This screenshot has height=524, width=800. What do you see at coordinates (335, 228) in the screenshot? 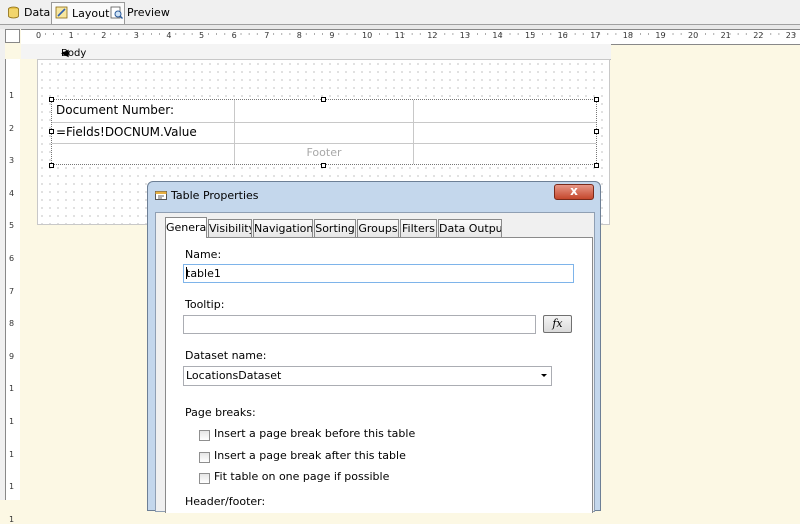
I see `tab-sorting: Sorting` at bounding box center [335, 228].